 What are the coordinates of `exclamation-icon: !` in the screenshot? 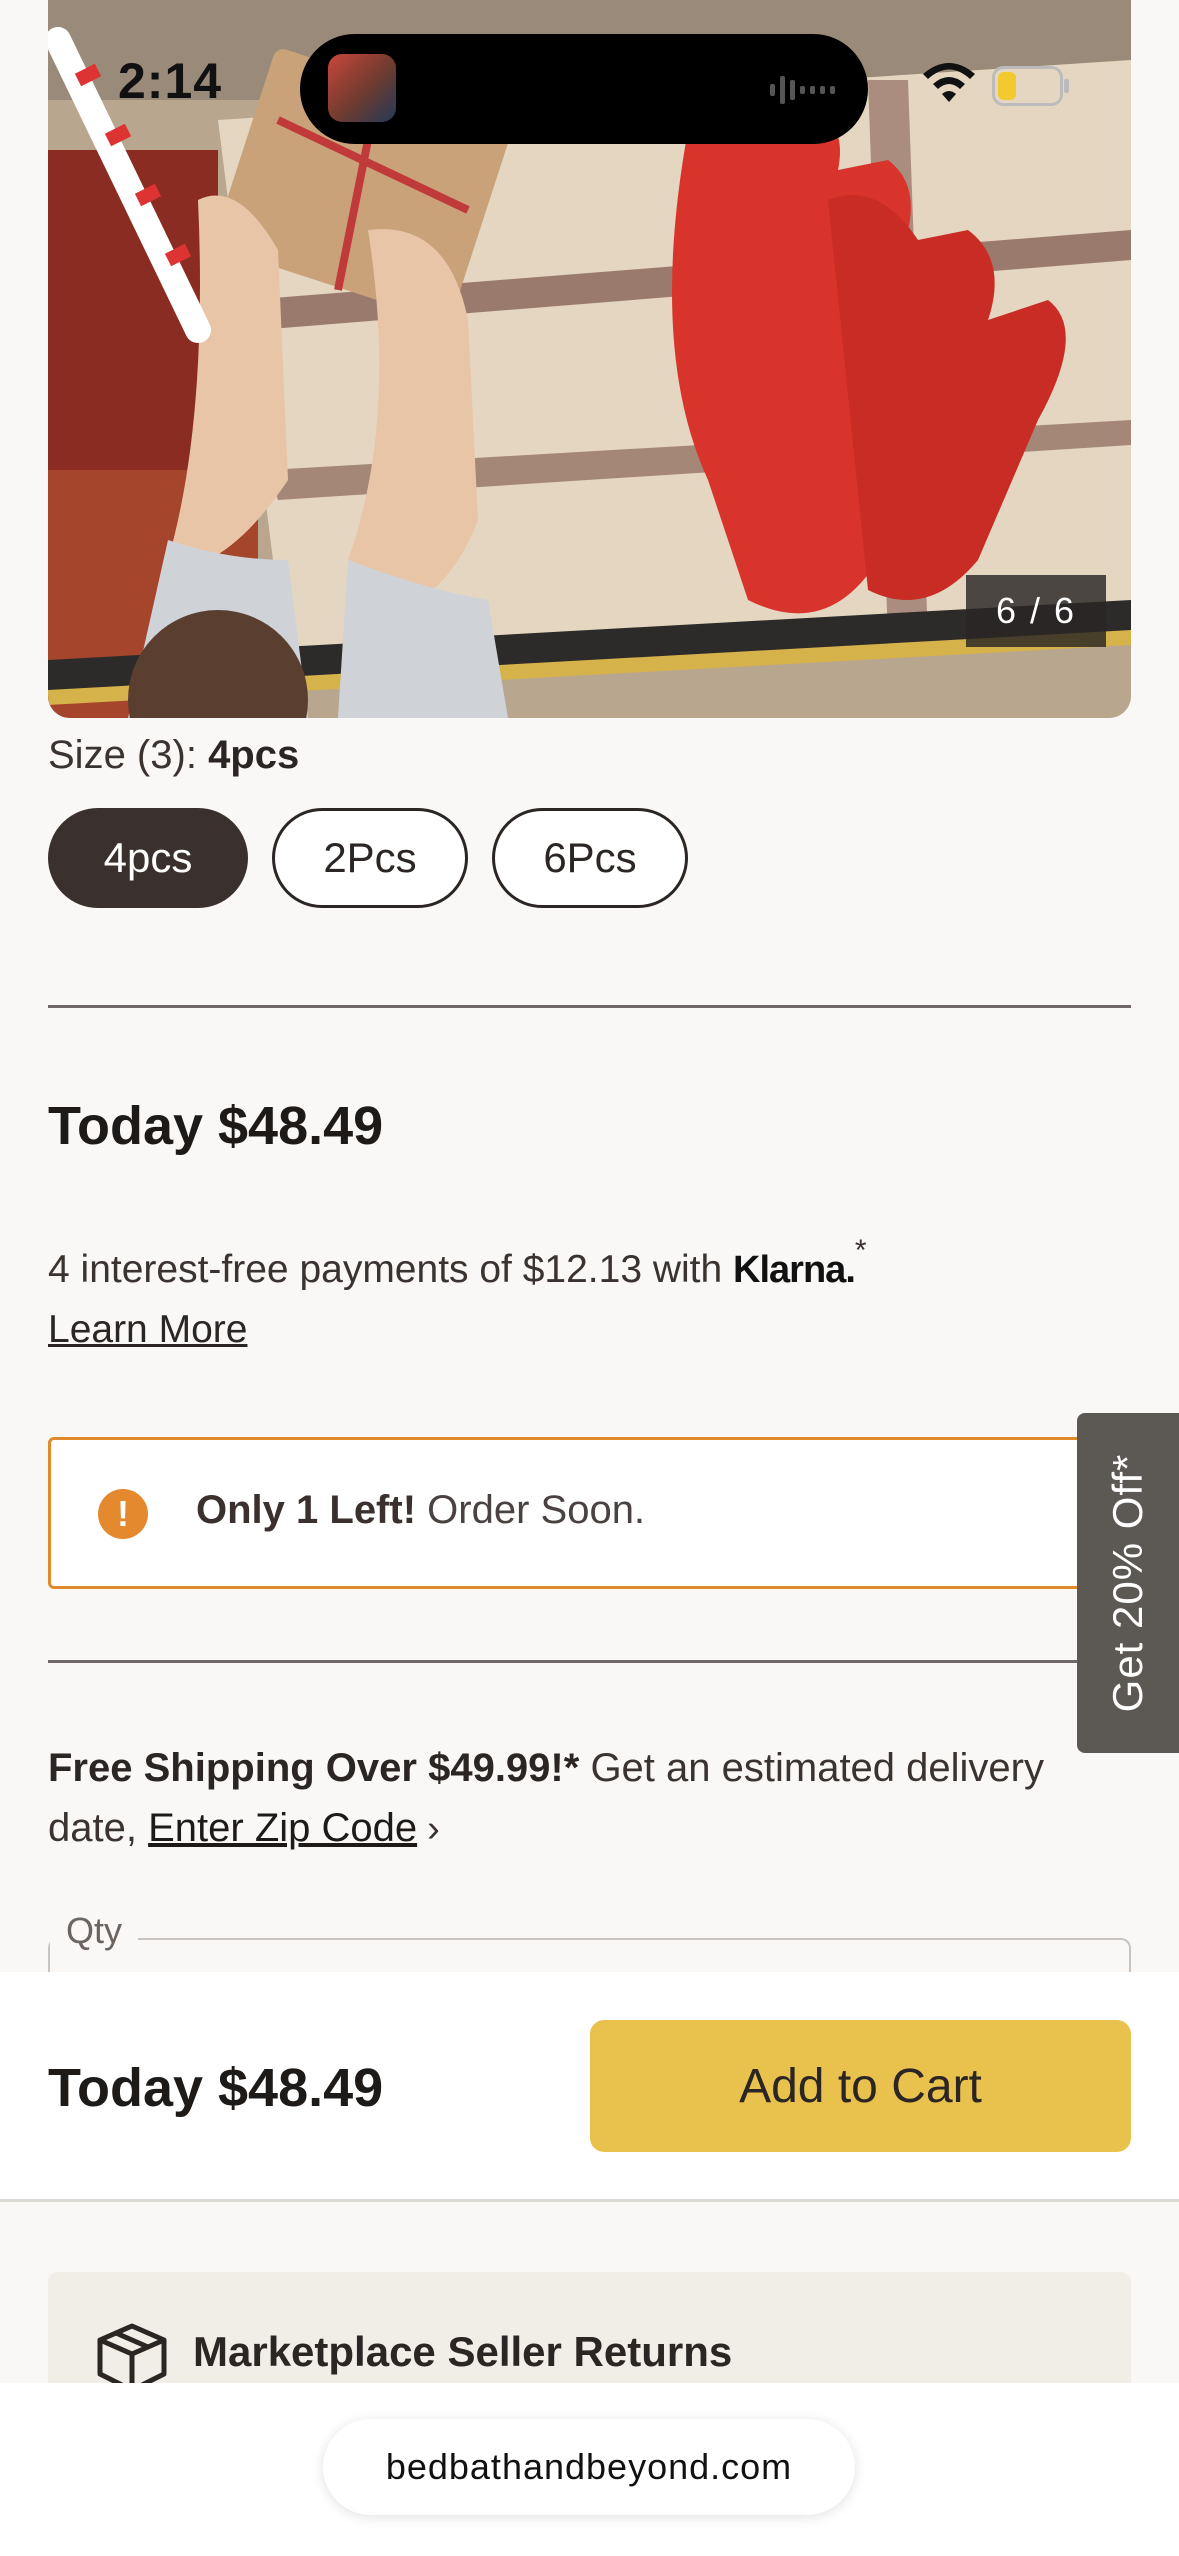 It's located at (123, 1514).